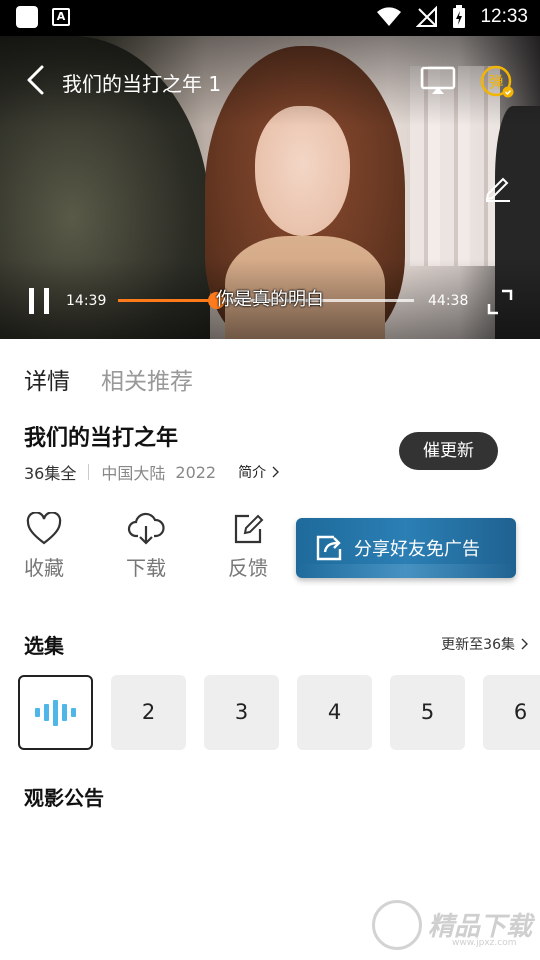 The height and width of the screenshot is (960, 540). I want to click on intro-label: 简介, so click(252, 473).